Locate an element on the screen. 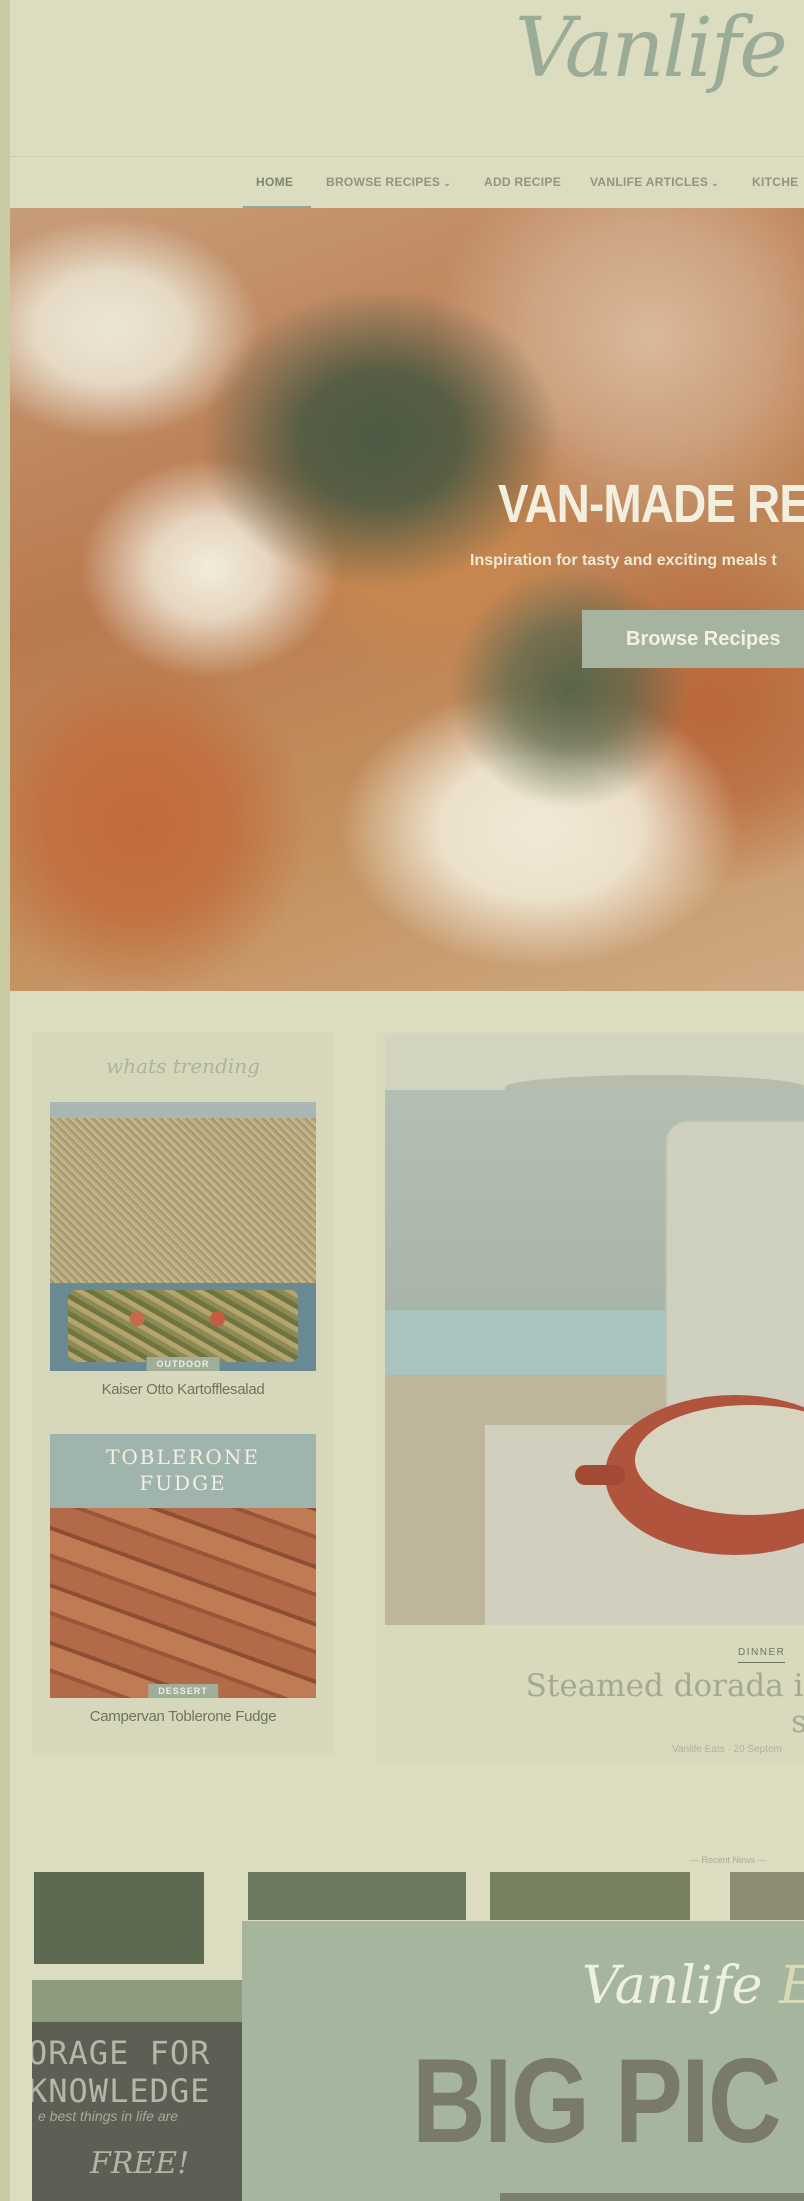 Image resolution: width=804 pixels, height=2201 pixels. image-sea-window is located at coordinates (530, 1342).